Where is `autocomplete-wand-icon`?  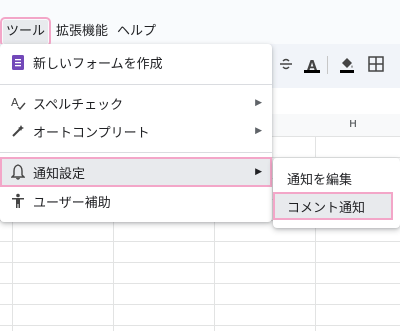
autocomplete-wand-icon is located at coordinates (18, 131).